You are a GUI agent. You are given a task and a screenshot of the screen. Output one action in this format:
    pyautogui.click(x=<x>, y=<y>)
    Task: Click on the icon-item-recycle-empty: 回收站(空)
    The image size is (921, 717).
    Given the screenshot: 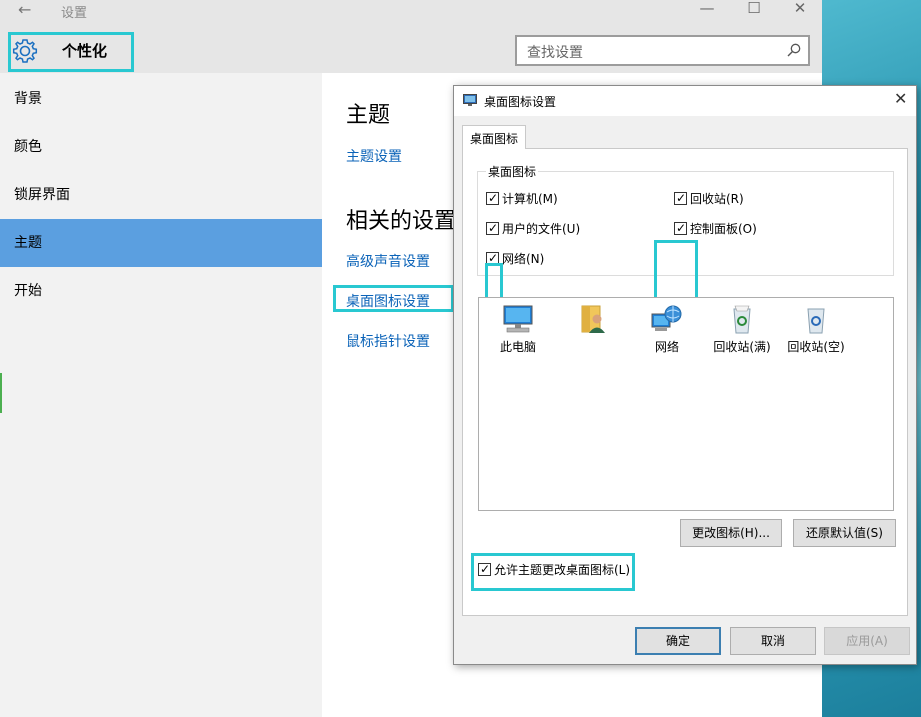 What is the action you would take?
    pyautogui.click(x=816, y=329)
    